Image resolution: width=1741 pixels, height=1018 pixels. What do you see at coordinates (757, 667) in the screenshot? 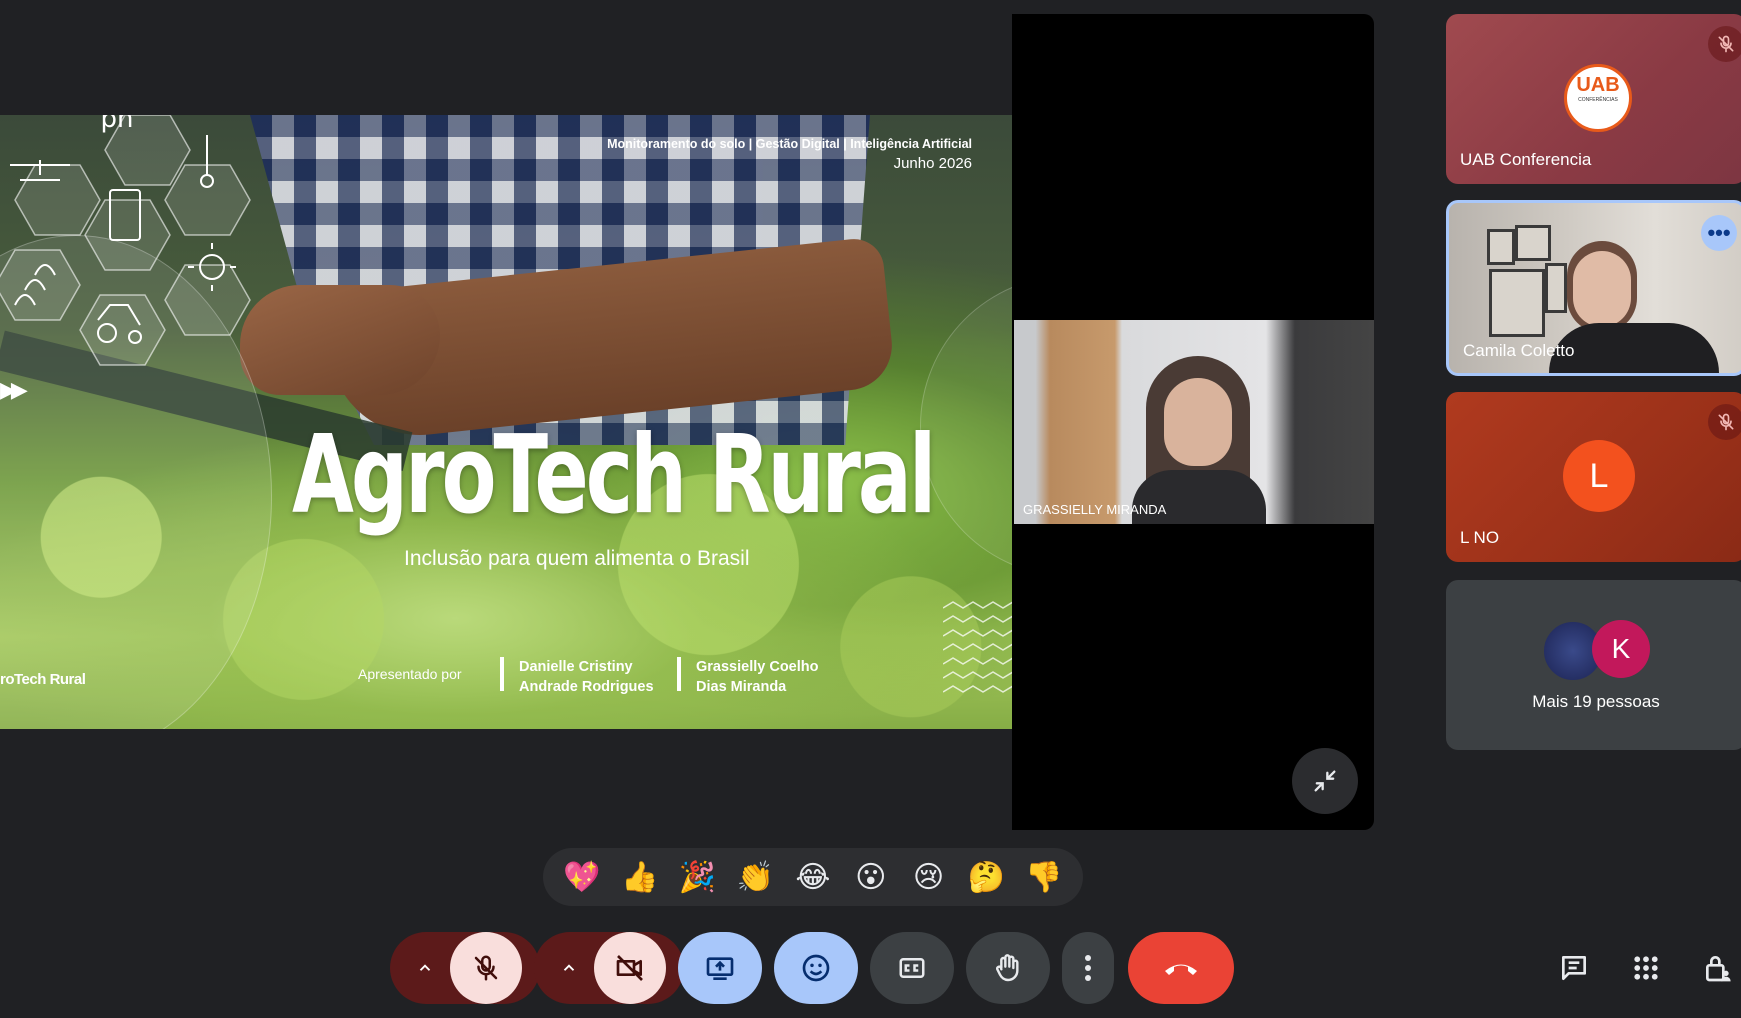
I see `presenter-2-line1: Grassielly Coelho` at bounding box center [757, 667].